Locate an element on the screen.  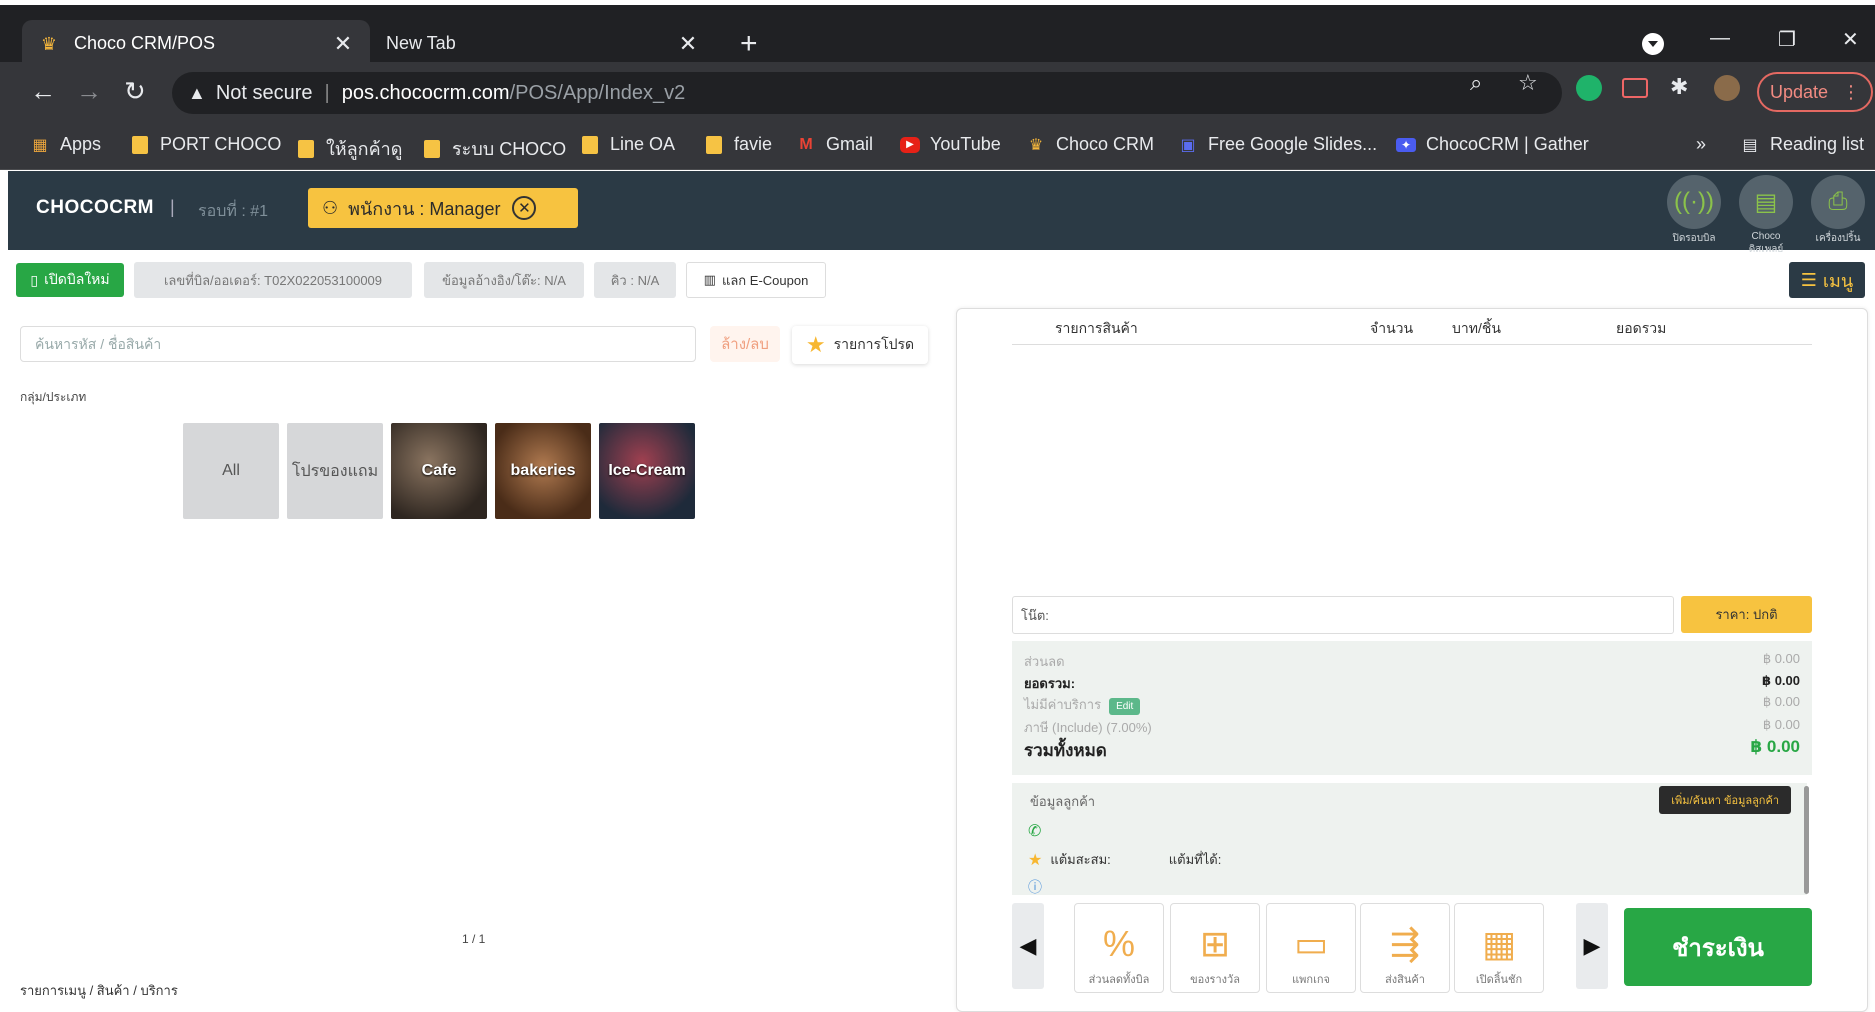
bookmark-favie: favie is located at coordinates (739, 144).